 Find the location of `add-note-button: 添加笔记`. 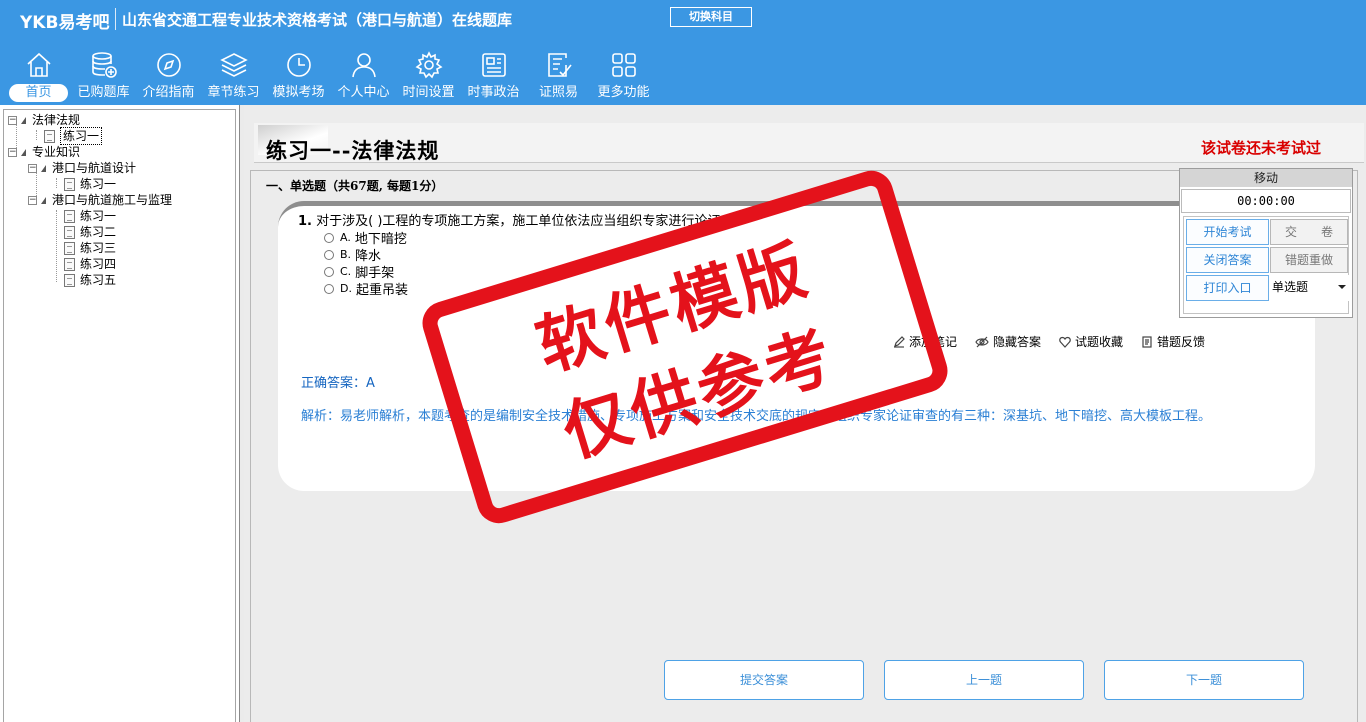

add-note-button: 添加笔记 is located at coordinates (925, 341).